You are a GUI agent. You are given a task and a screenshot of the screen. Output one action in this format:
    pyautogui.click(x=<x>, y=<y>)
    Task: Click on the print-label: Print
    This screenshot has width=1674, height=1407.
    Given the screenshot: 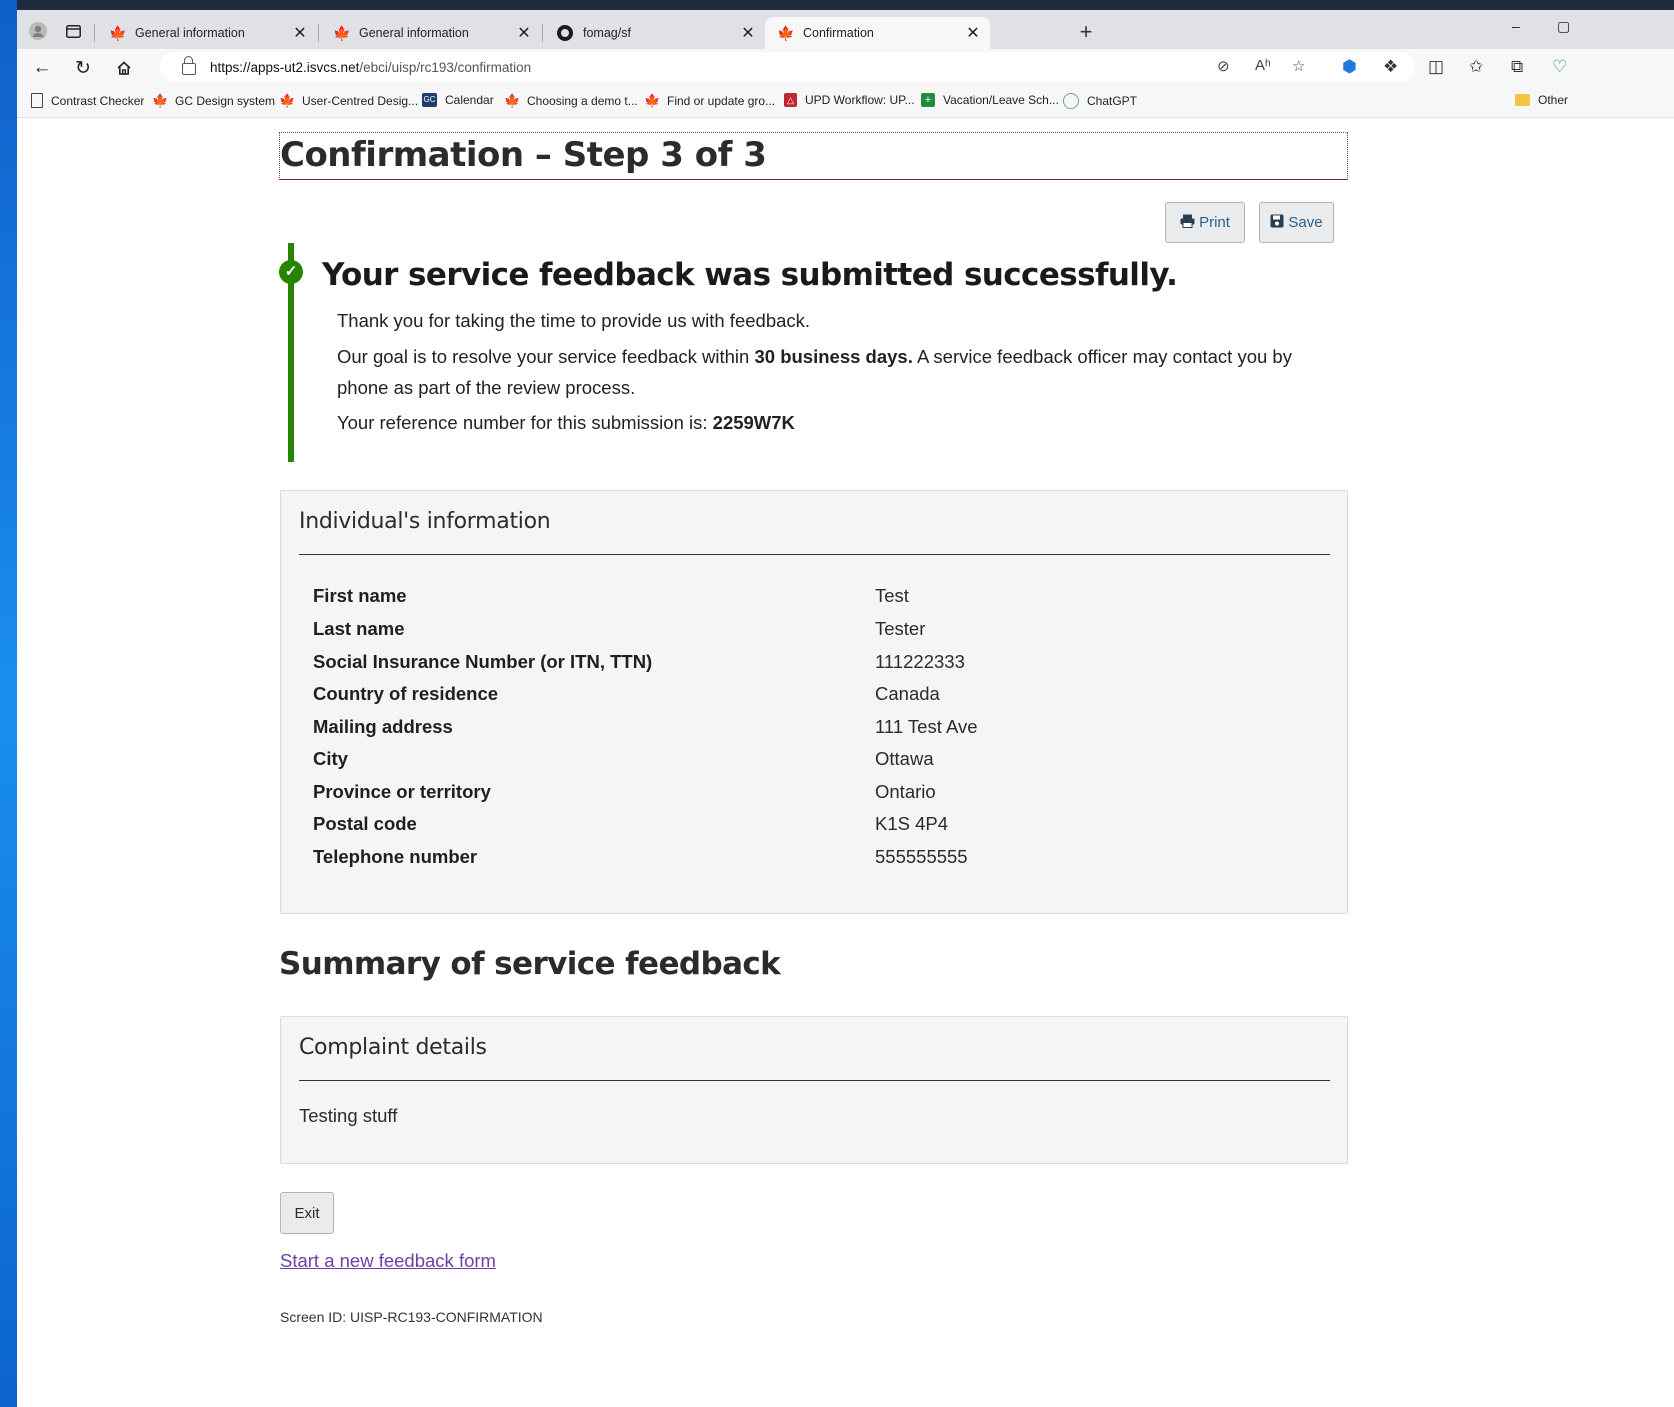 What is the action you would take?
    pyautogui.click(x=1214, y=222)
    